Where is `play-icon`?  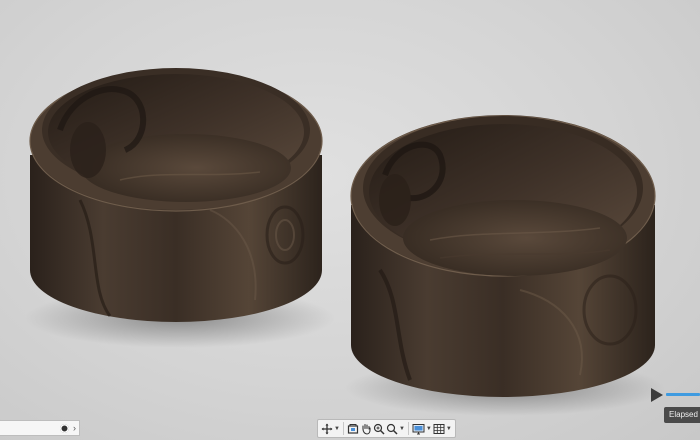 play-icon is located at coordinates (657, 395).